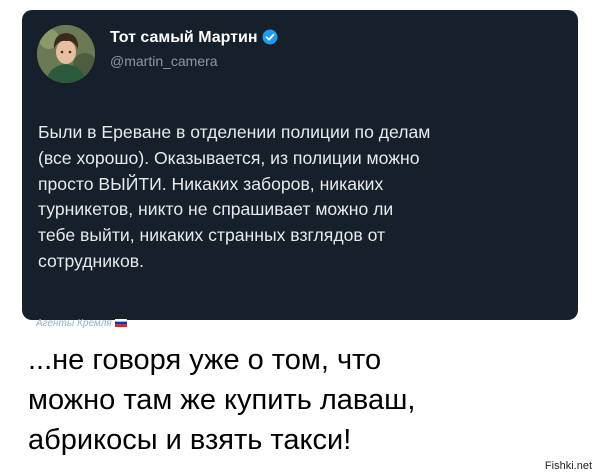  I want to click on avatar-image, so click(66, 54).